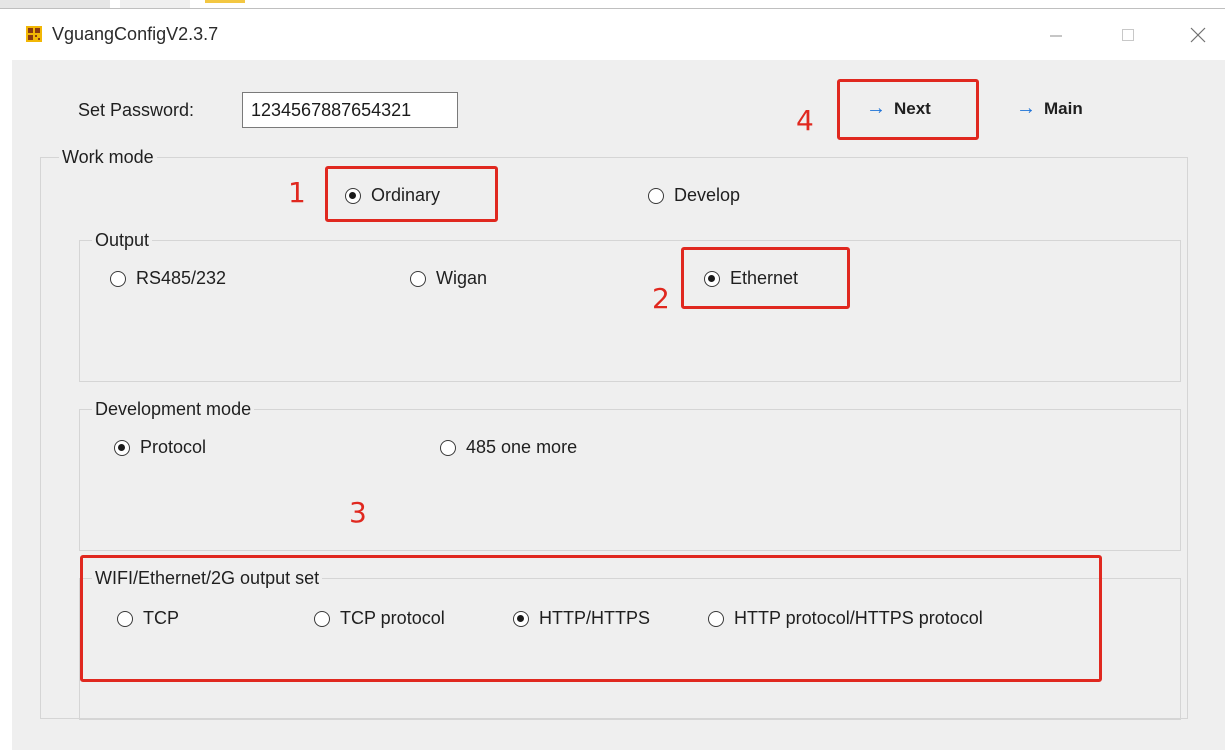  What do you see at coordinates (108, 157) in the screenshot?
I see `work-mode-title: Work mode` at bounding box center [108, 157].